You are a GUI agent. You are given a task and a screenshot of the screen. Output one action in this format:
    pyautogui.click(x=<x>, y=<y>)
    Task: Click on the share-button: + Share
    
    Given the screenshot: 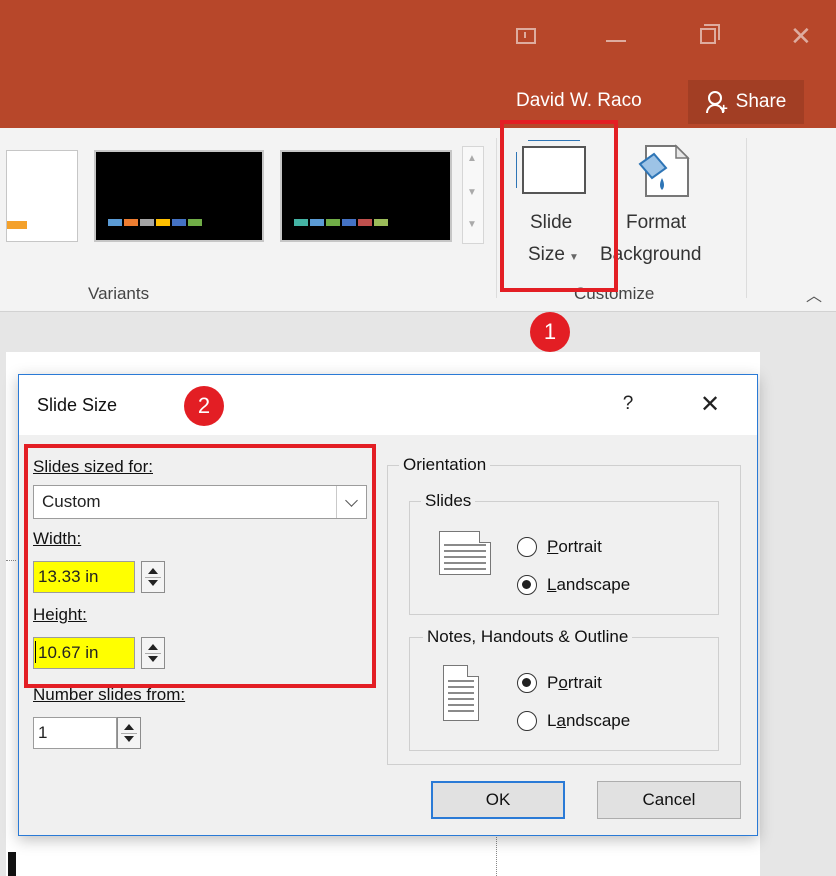 What is the action you would take?
    pyautogui.click(x=746, y=102)
    